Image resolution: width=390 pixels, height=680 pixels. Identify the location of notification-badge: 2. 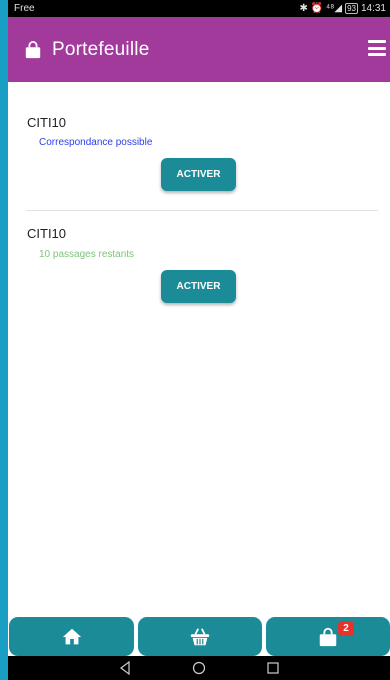
(346, 628).